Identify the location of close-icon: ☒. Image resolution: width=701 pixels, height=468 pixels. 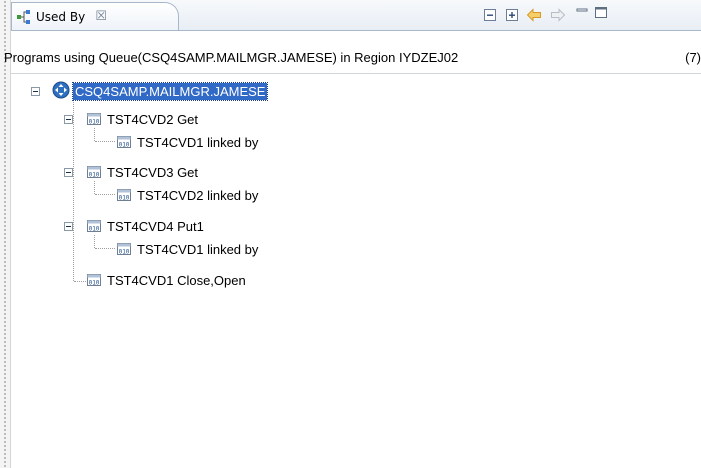
(101, 16).